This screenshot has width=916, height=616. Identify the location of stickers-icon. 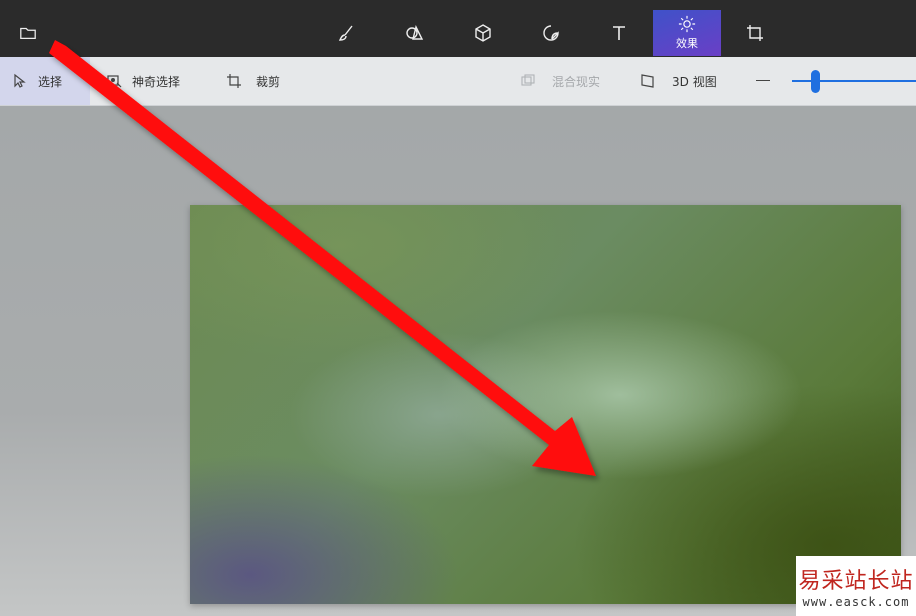
(551, 33).